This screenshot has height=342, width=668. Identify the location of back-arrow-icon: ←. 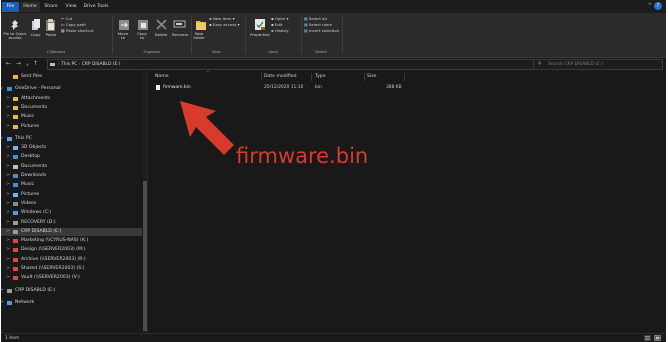
(8, 63).